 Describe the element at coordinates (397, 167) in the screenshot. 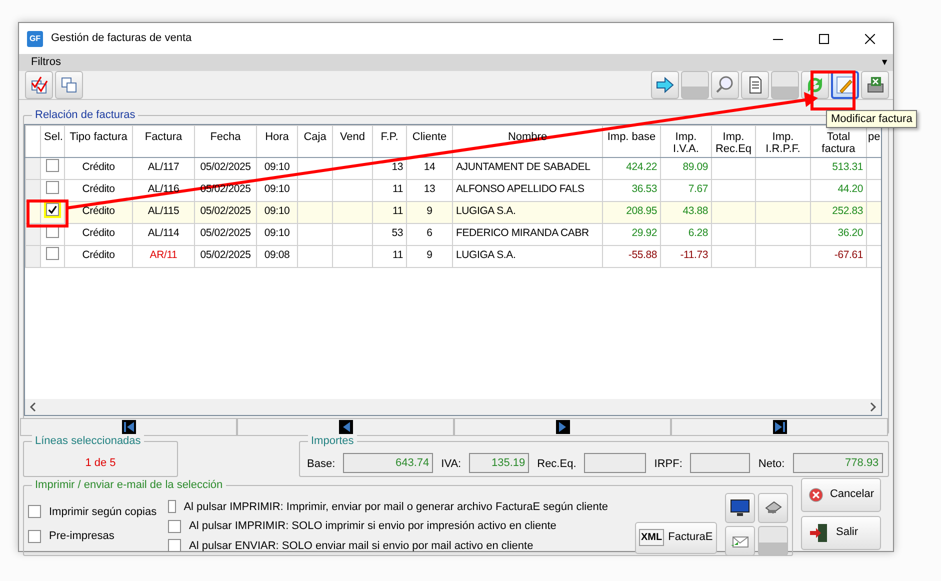

I see `table-cell: 13` at that location.